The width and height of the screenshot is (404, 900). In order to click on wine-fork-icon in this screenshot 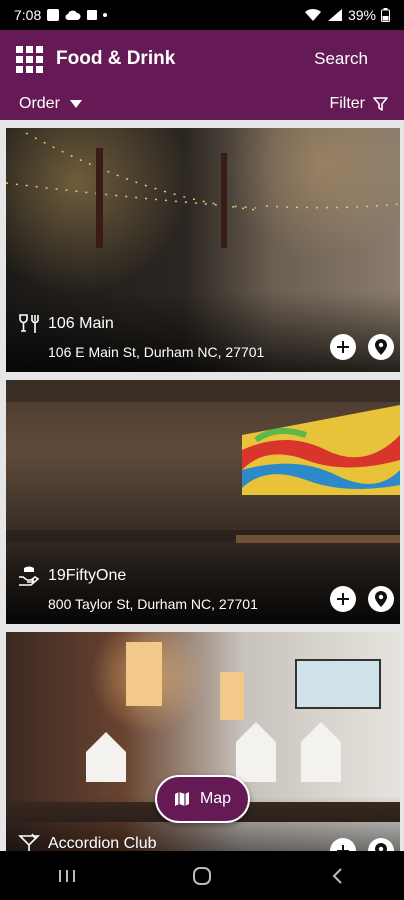, I will do `click(29, 324)`.